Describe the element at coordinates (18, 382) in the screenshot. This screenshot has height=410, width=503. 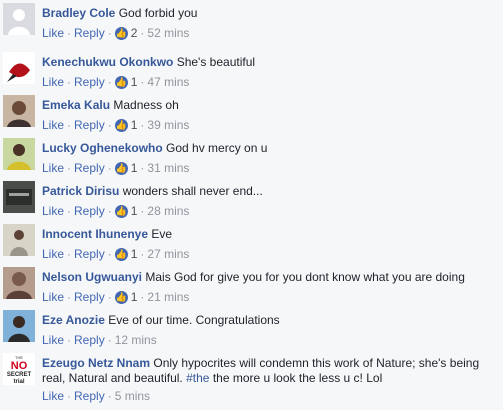
I see `avatar-logo-text-bottom: trial` at that location.